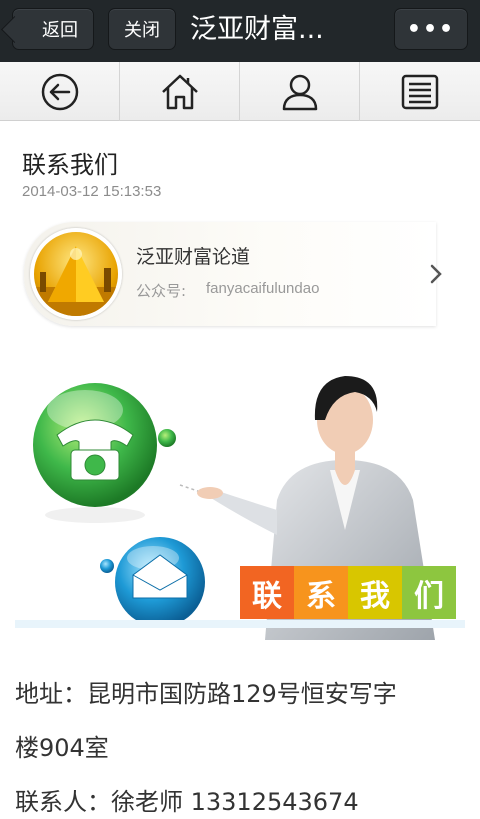 The width and height of the screenshot is (480, 819). I want to click on nav-list, so click(420, 91).